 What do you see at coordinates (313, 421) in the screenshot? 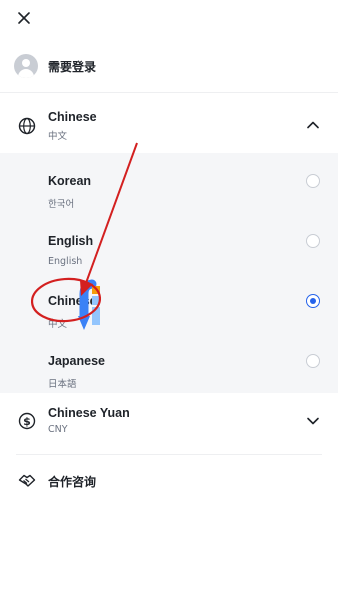
I see `chevron-down-icon` at bounding box center [313, 421].